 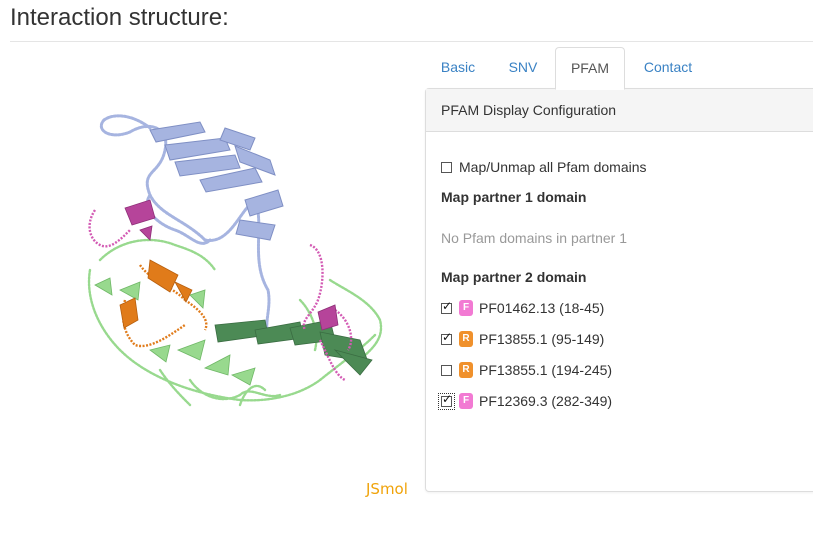 I want to click on map-all-label: Map/Unmap all Pfam domains, so click(x=553, y=167).